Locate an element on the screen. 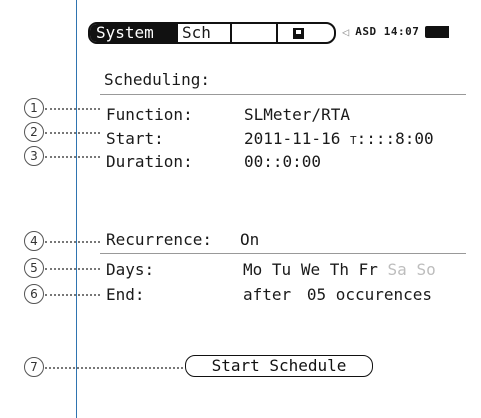 This screenshot has height=418, width=481. start-field: 2011-11-16 T::::8:00 is located at coordinates (339, 140).